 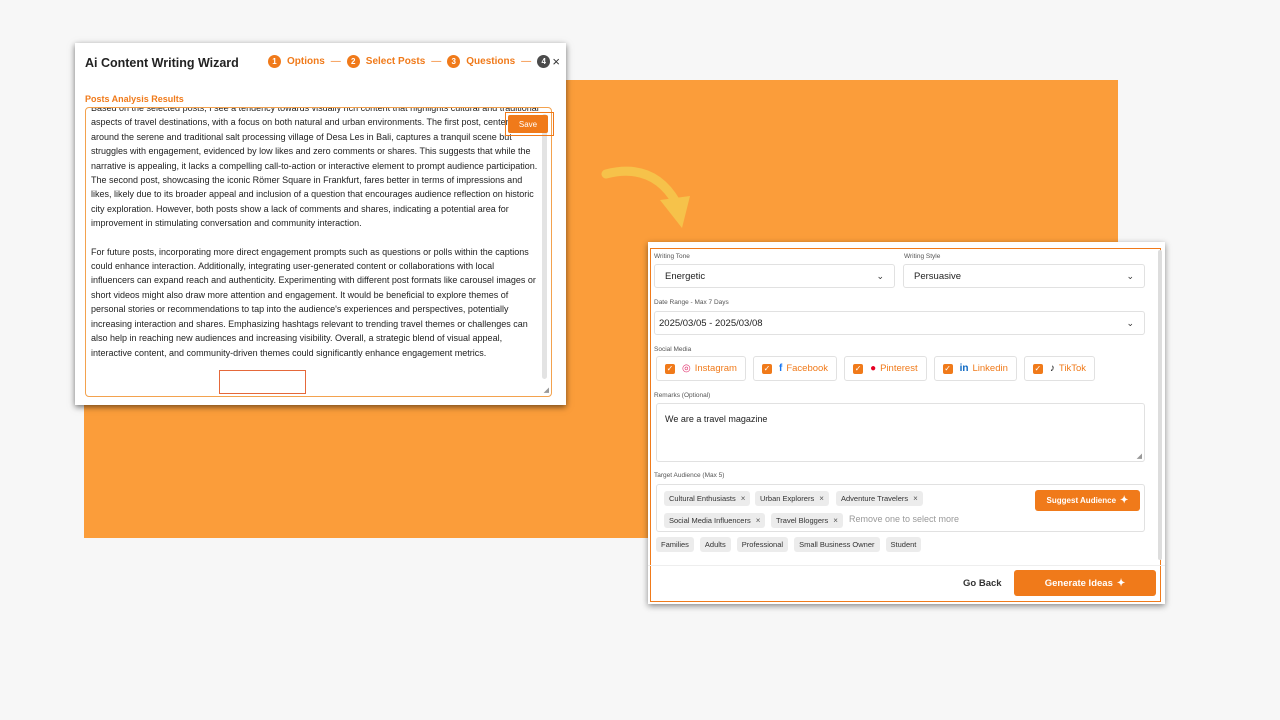 I want to click on remarks-textarea: We are a travel magazine ◢, so click(x=900, y=432).